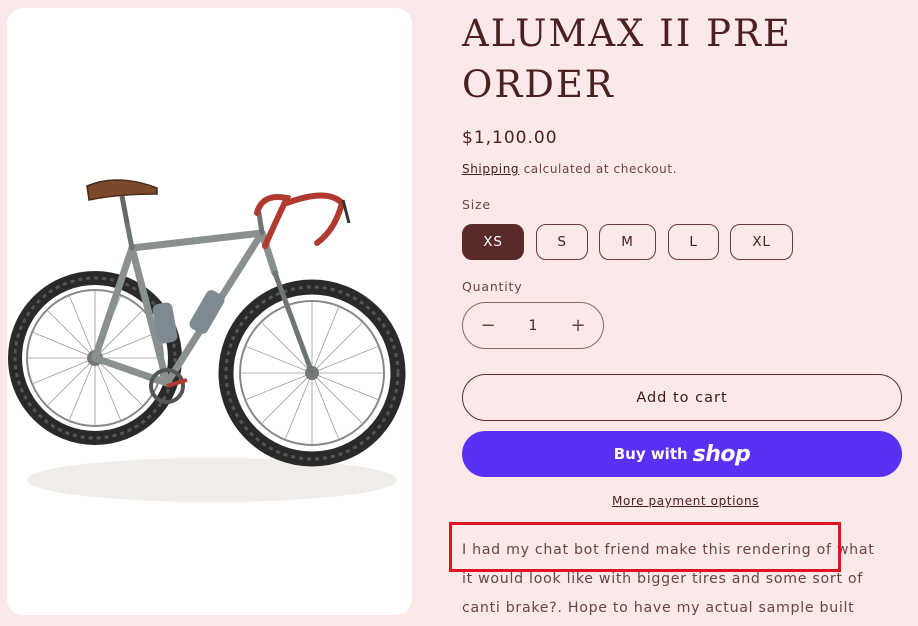  Describe the element at coordinates (493, 242) in the screenshot. I see `size-option-xs: XS` at that location.